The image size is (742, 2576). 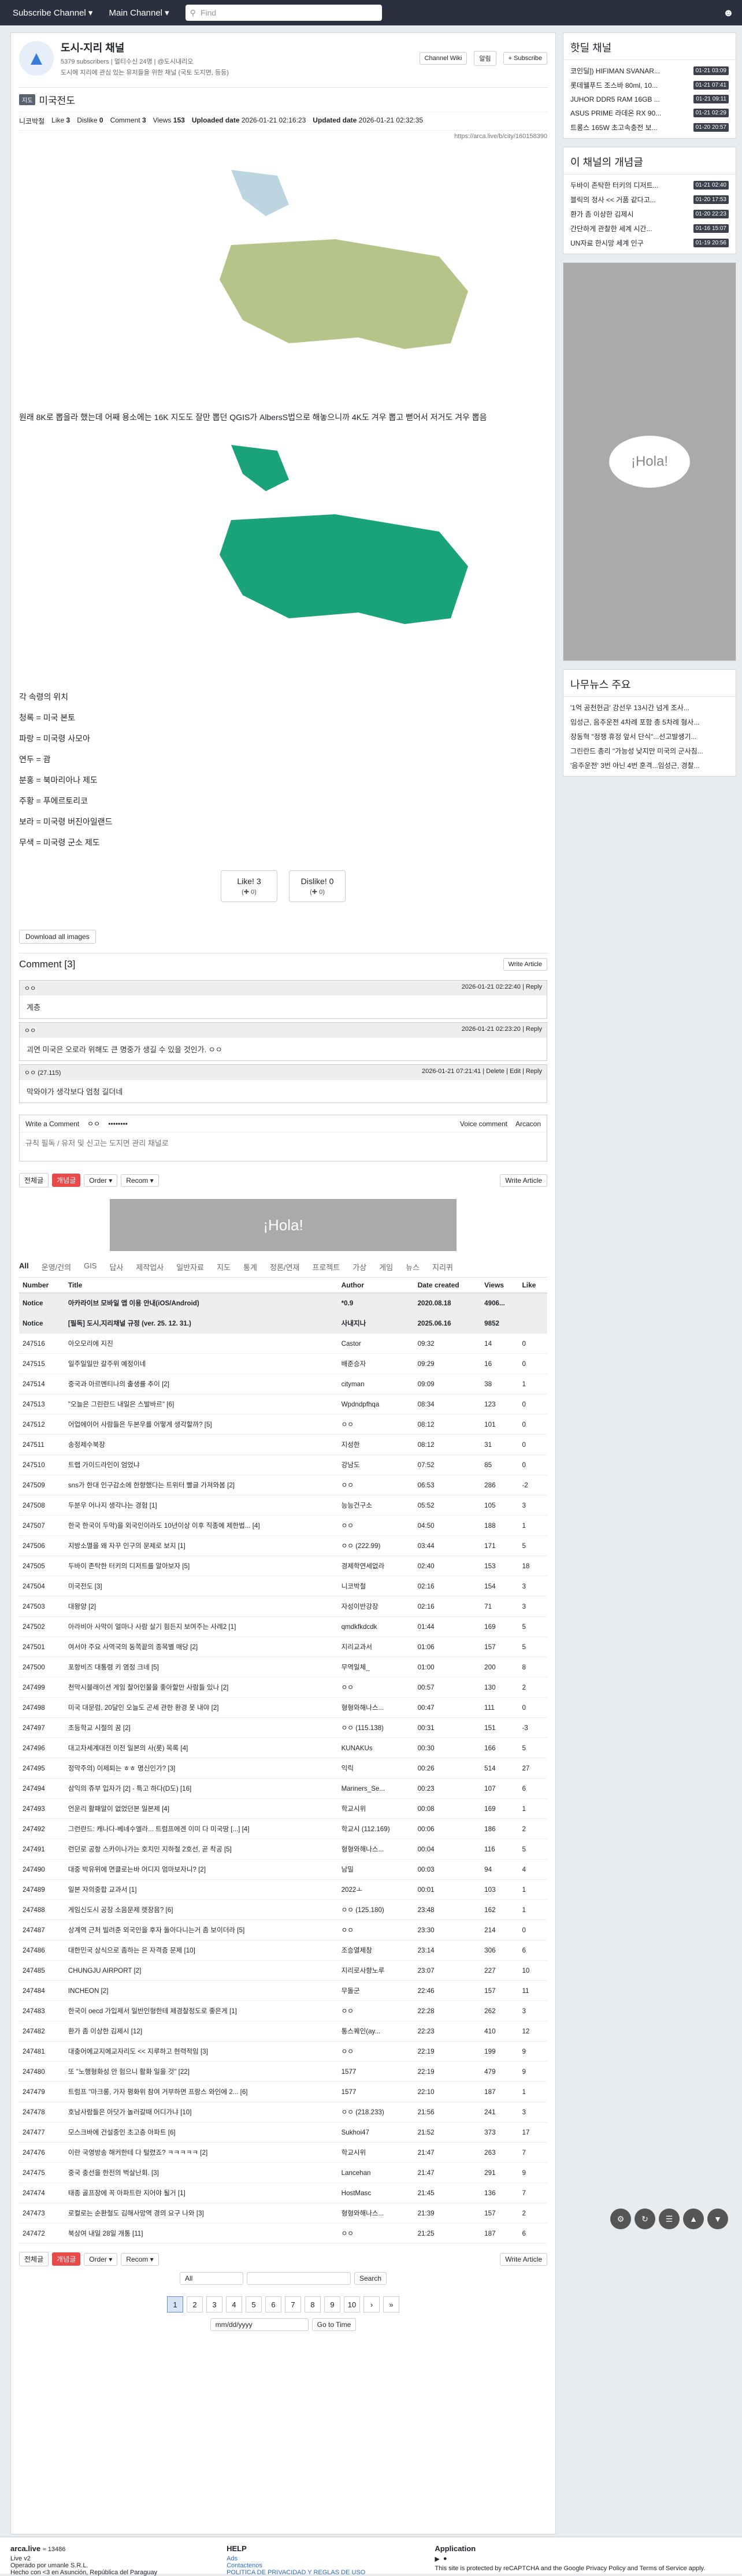 I want to click on row-title: 미국 대문럼, 20달인 오늘도 곤세 관한 환경 못 내야 [2], so click(x=201, y=1708).